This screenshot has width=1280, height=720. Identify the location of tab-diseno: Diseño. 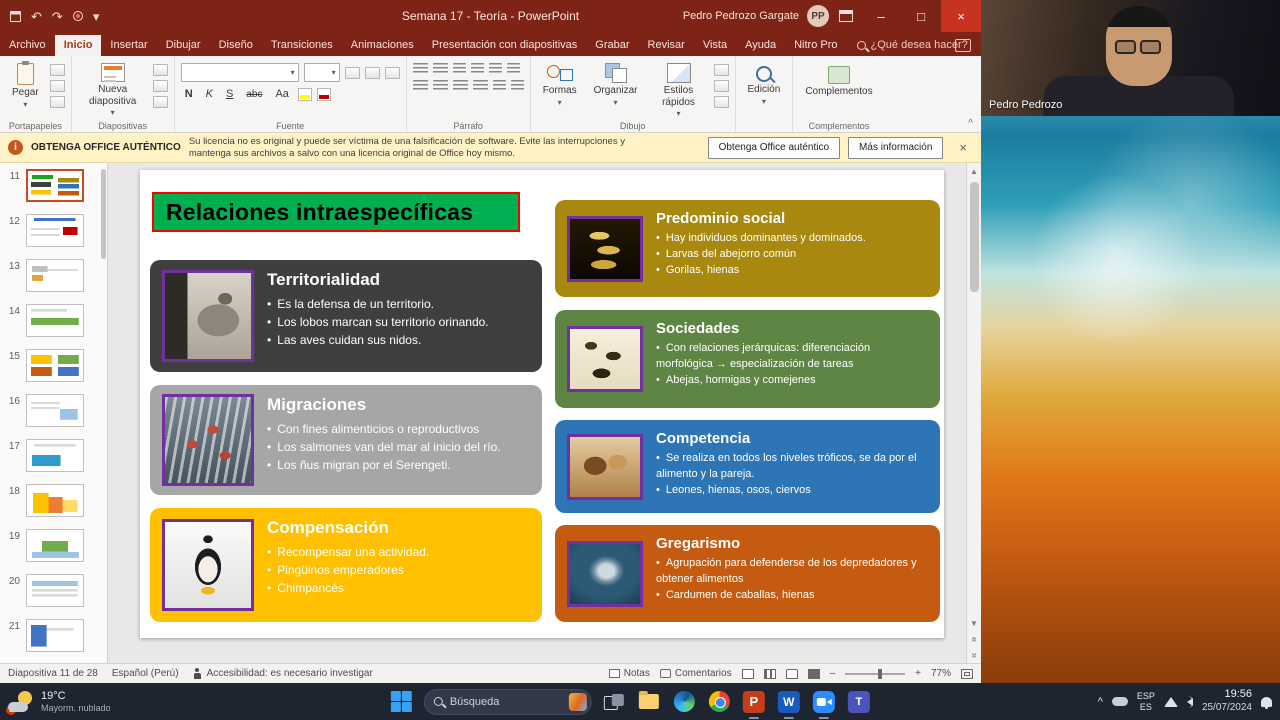
(236, 45).